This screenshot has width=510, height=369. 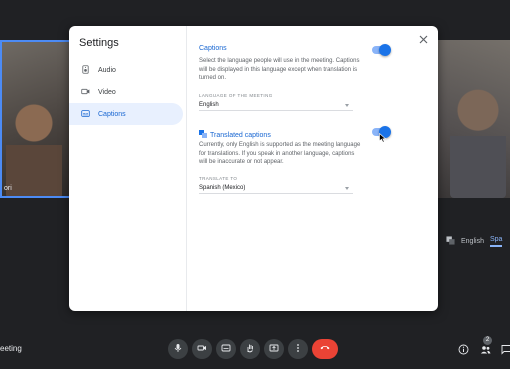 I want to click on end-call-icon, so click(x=325, y=349).